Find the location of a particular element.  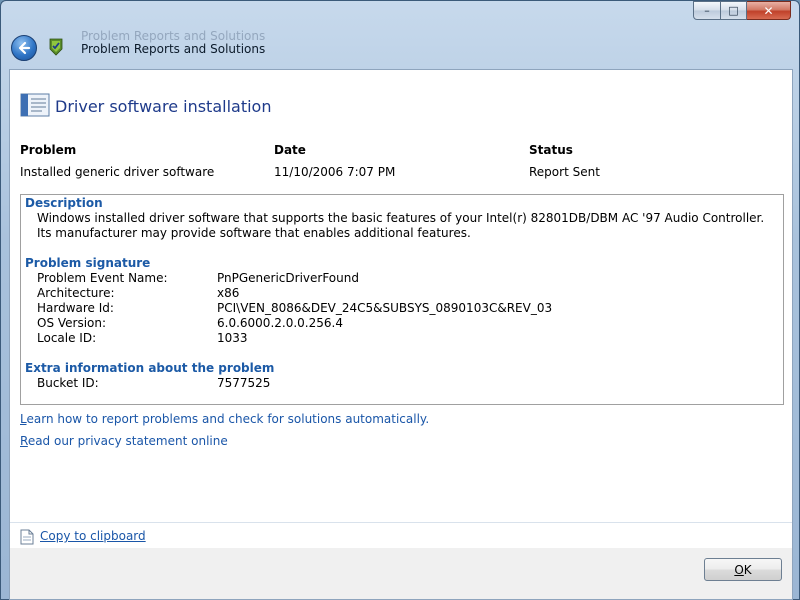

caption-buttons: – □ ✕ is located at coordinates (742, 10).